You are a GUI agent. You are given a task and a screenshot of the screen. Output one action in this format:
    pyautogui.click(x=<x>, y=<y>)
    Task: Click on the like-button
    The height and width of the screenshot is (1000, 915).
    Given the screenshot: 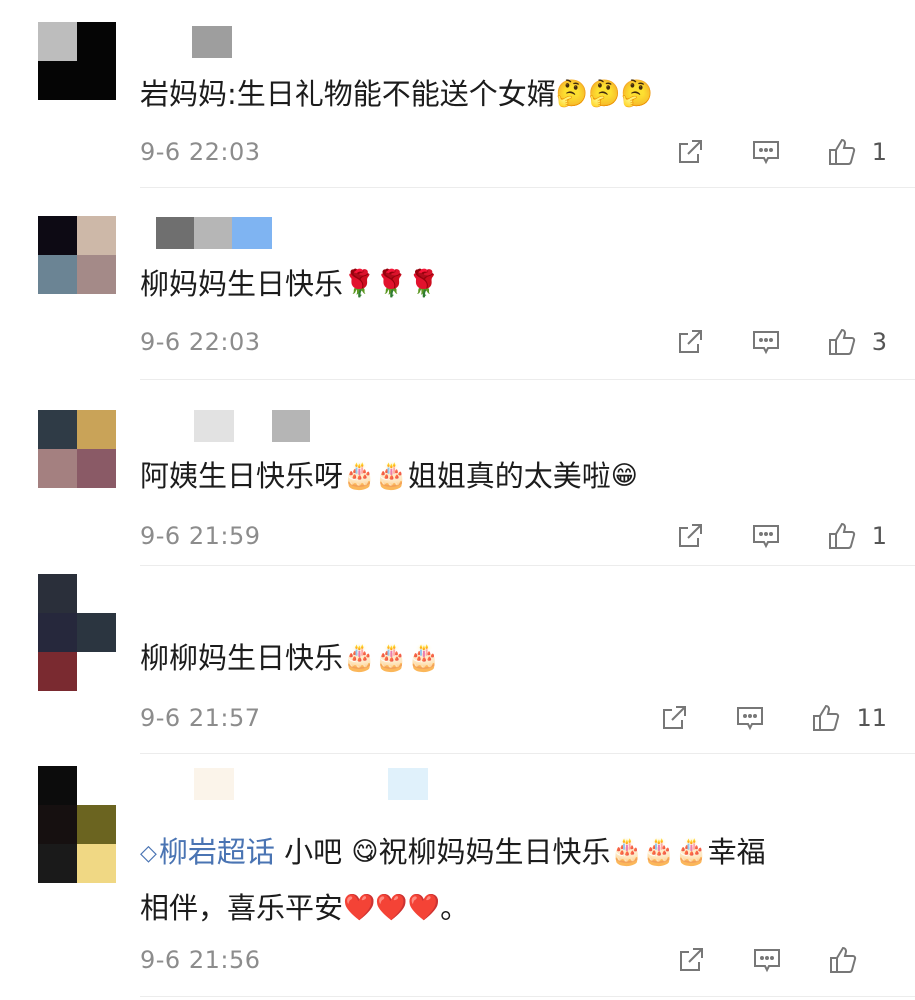 What is the action you would take?
    pyautogui.click(x=857, y=960)
    